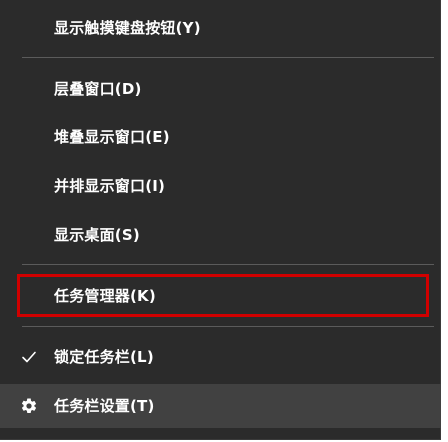  Describe the element at coordinates (220, 235) in the screenshot. I see `menu-item-show-desktop: 显示桌面(S)` at that location.